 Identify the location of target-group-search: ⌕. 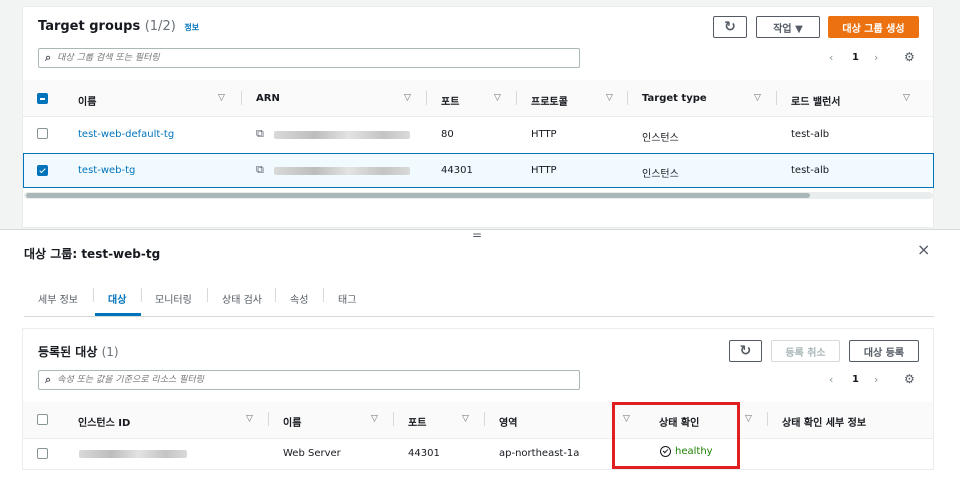
(309, 58).